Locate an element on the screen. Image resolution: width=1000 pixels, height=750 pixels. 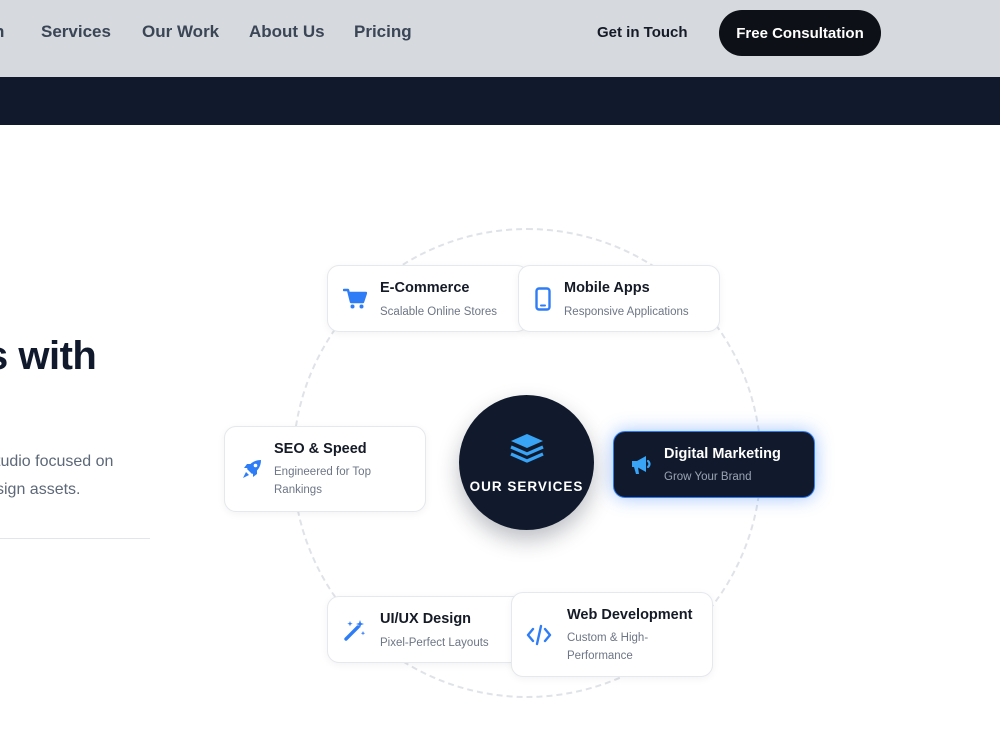
service-title: Web Development is located at coordinates (630, 615).